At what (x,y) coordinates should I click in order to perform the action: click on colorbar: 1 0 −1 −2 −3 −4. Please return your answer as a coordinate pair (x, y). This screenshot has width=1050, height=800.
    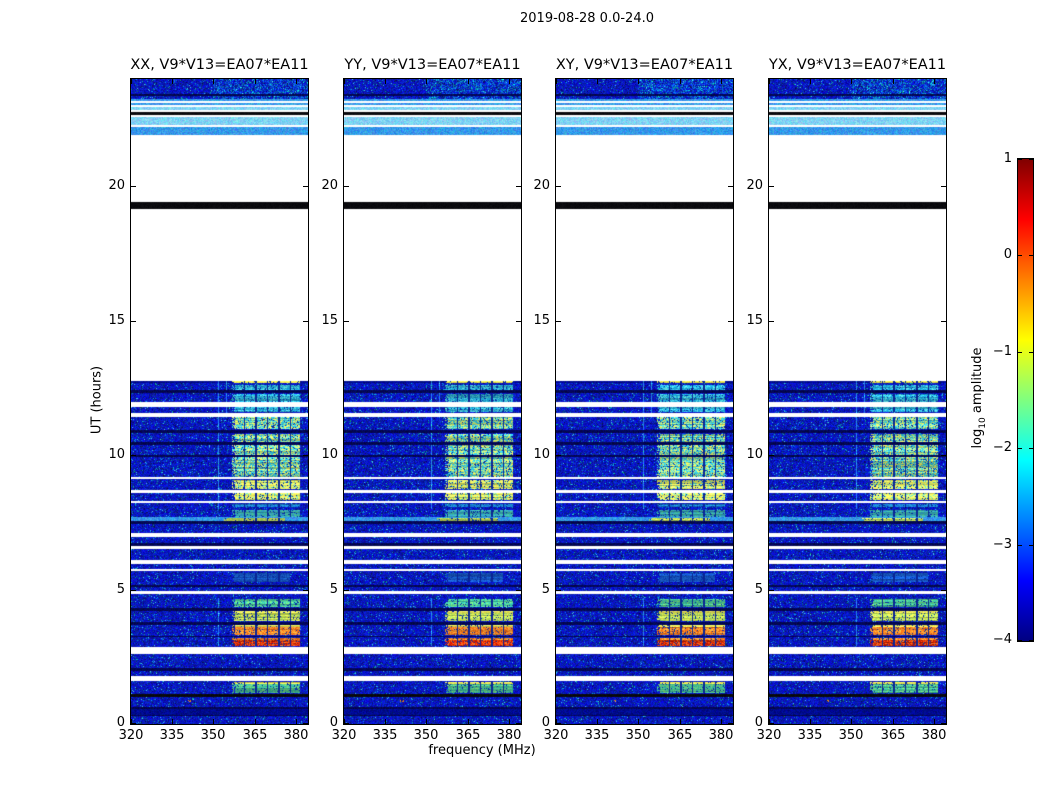
    Looking at the image, I should click on (1013, 399).